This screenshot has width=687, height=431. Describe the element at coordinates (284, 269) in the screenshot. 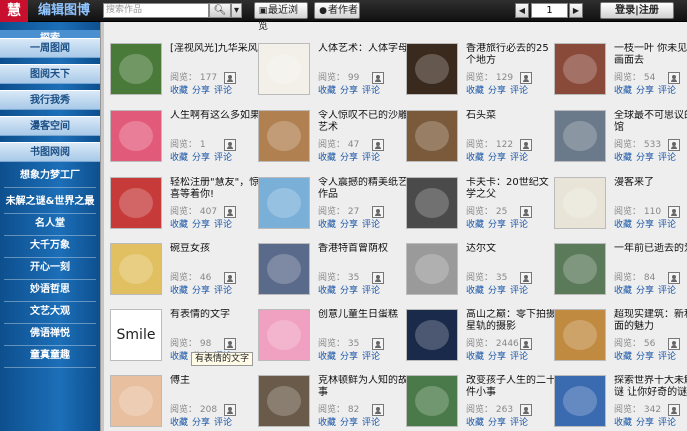

I see `portrait-thumb` at that location.